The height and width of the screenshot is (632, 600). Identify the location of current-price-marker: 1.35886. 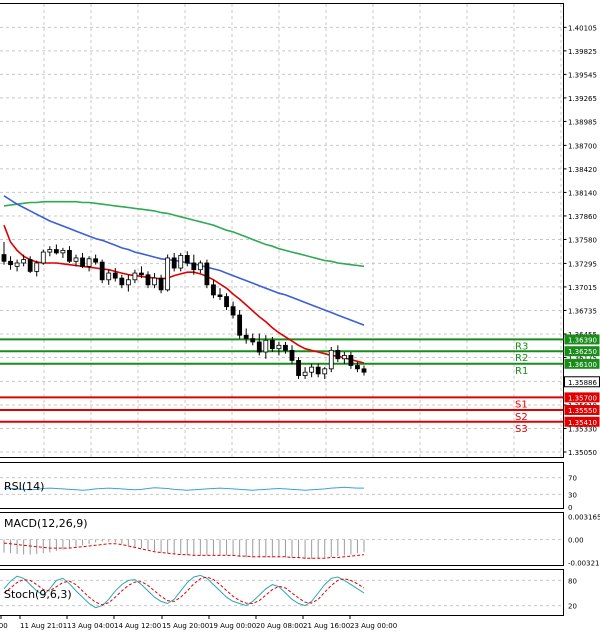
(582, 382).